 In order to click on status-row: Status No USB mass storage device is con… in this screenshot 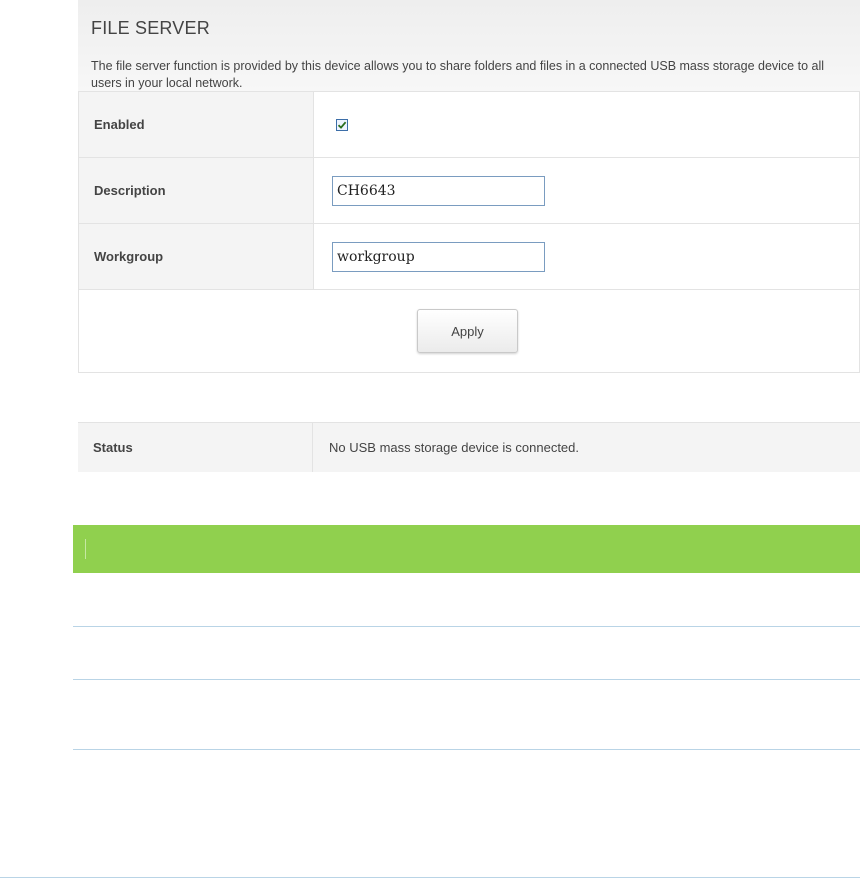, I will do `click(469, 447)`.